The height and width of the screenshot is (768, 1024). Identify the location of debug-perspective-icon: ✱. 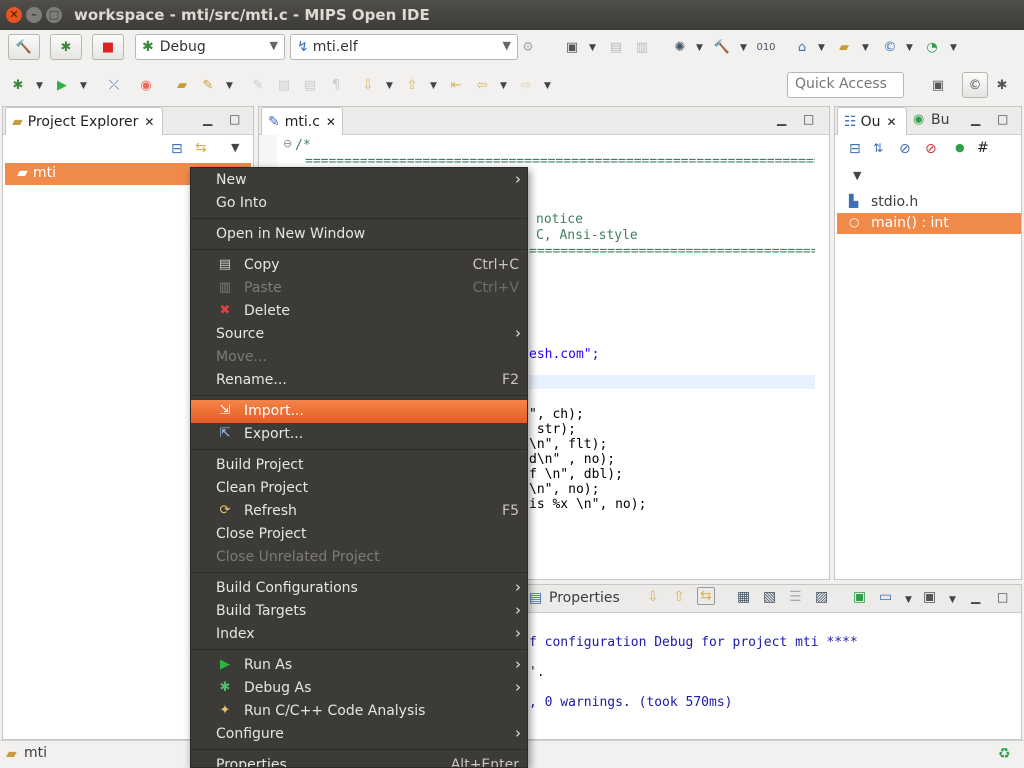
(1002, 85).